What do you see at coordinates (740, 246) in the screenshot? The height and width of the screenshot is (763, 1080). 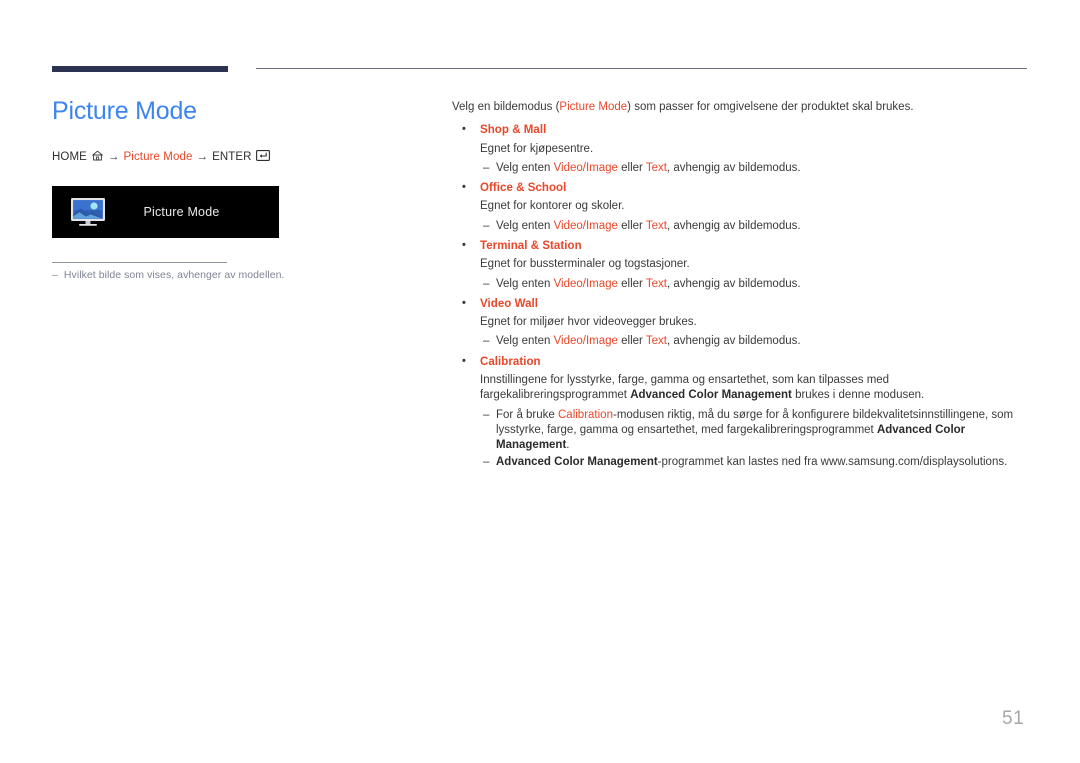 I see `mode-name: Terminal & Station` at bounding box center [740, 246].